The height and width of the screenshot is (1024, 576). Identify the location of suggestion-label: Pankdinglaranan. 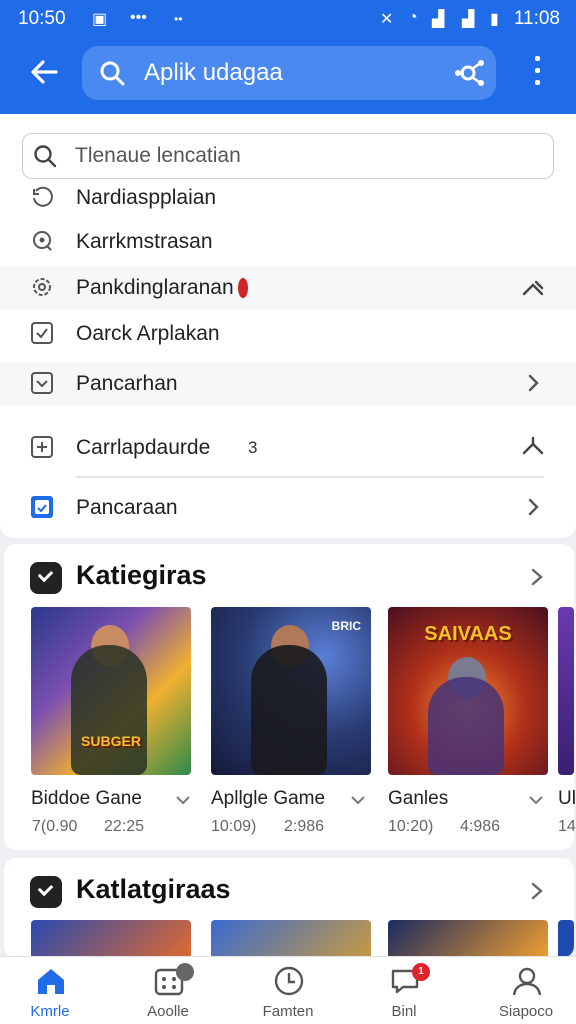
(155, 287).